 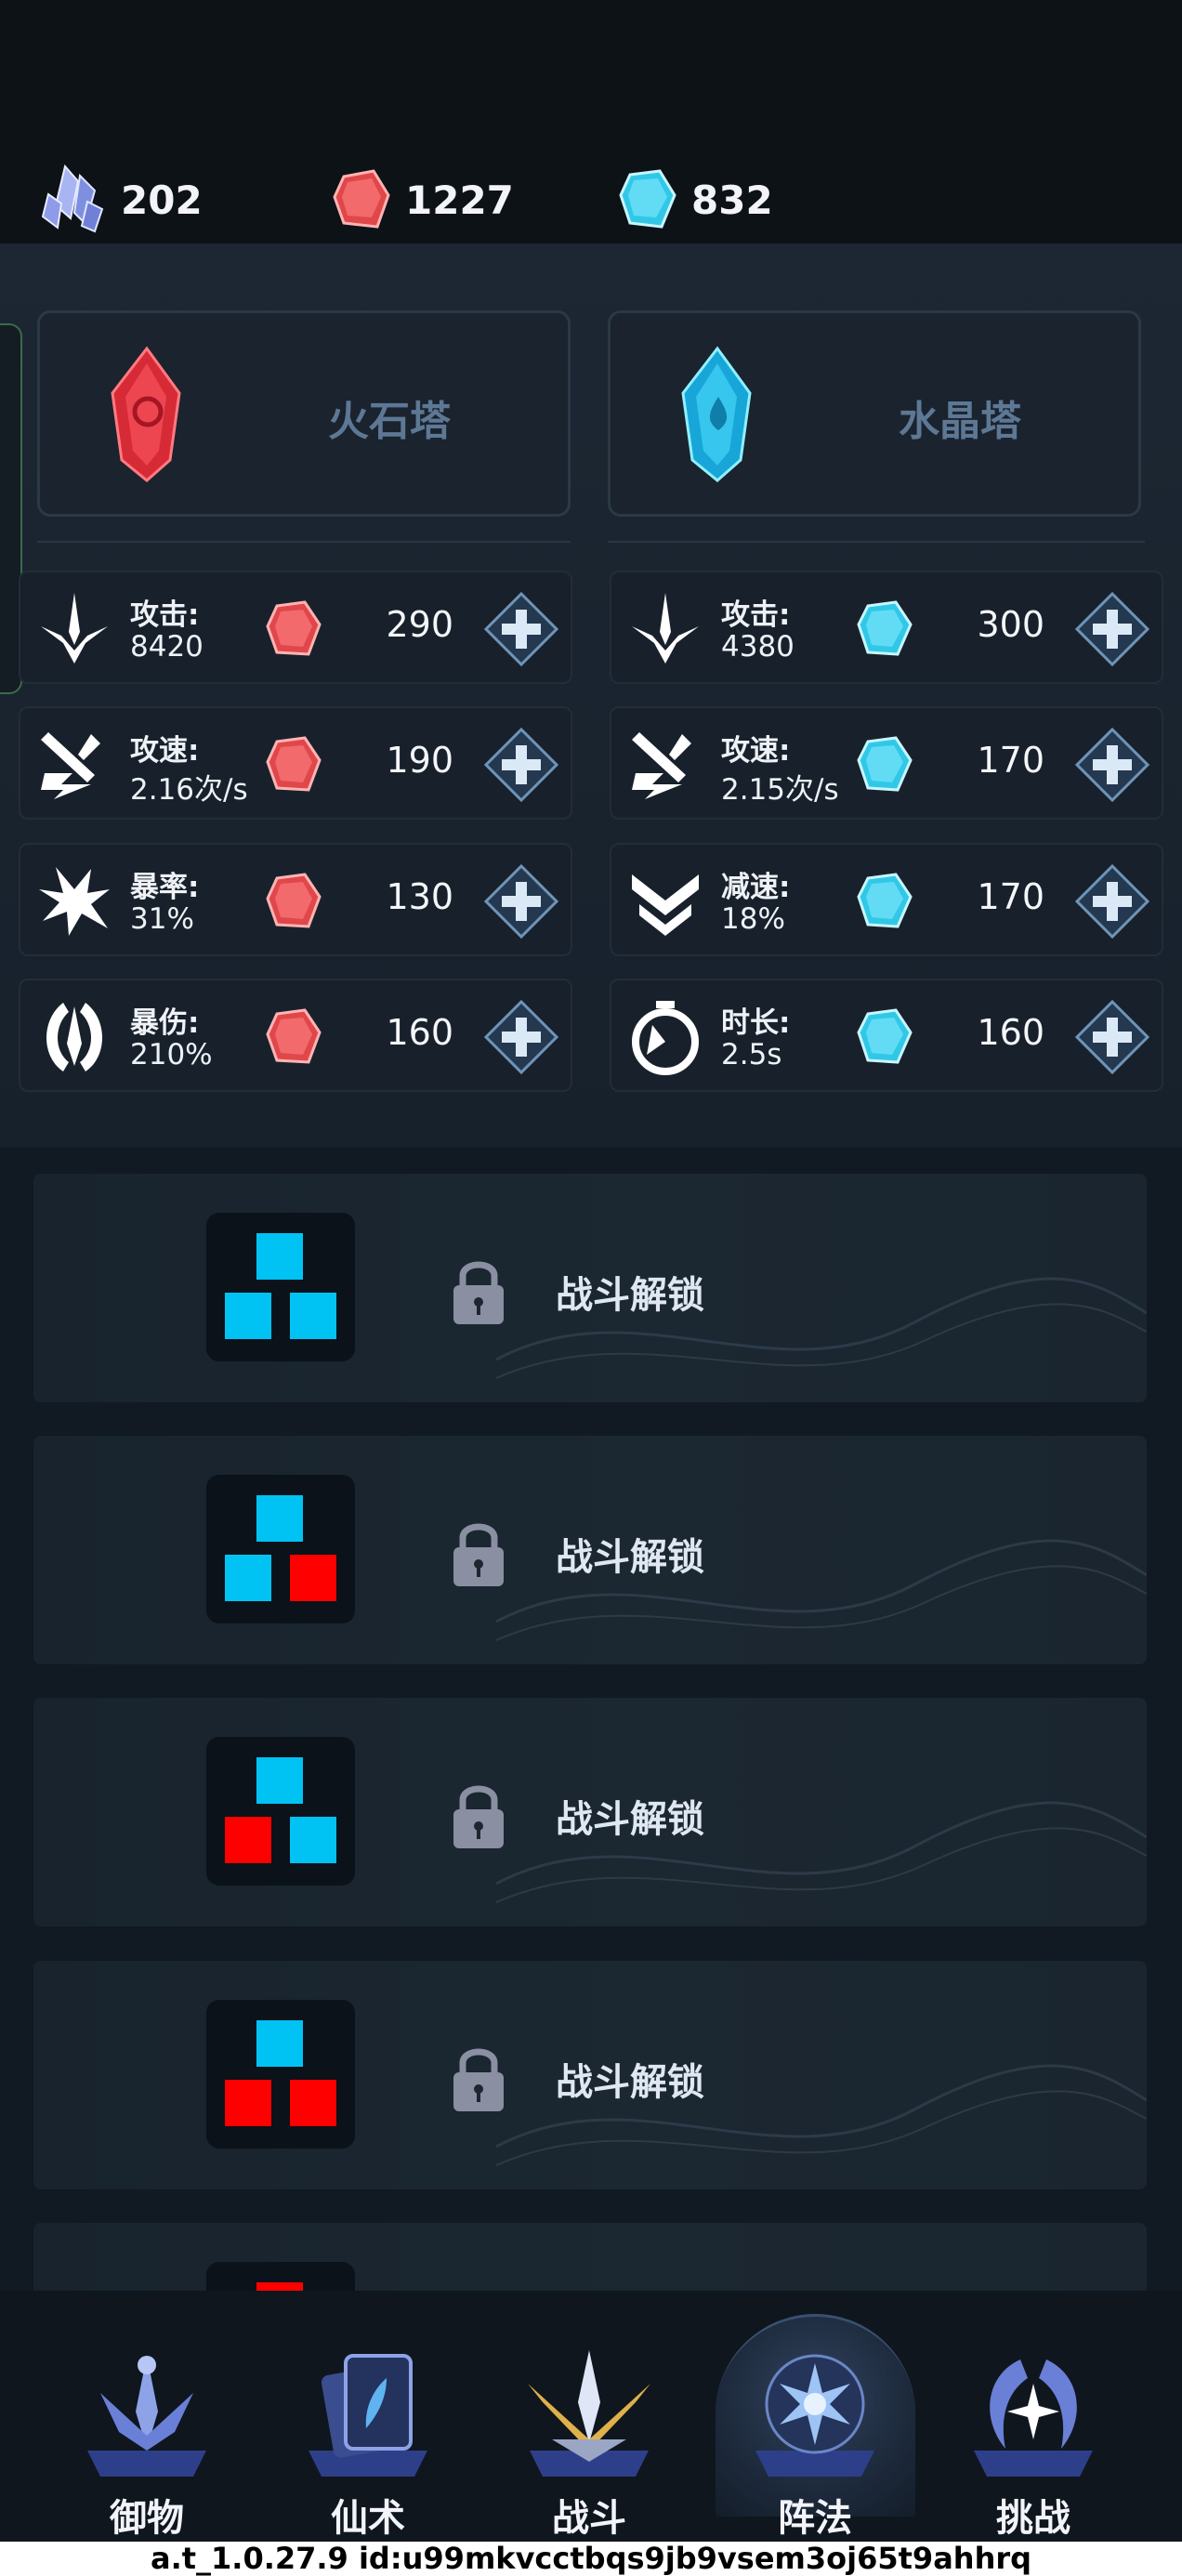 I want to click on stat-row-fire-crit-damage: 暴伤: 210% 160, so click(x=295, y=1035).